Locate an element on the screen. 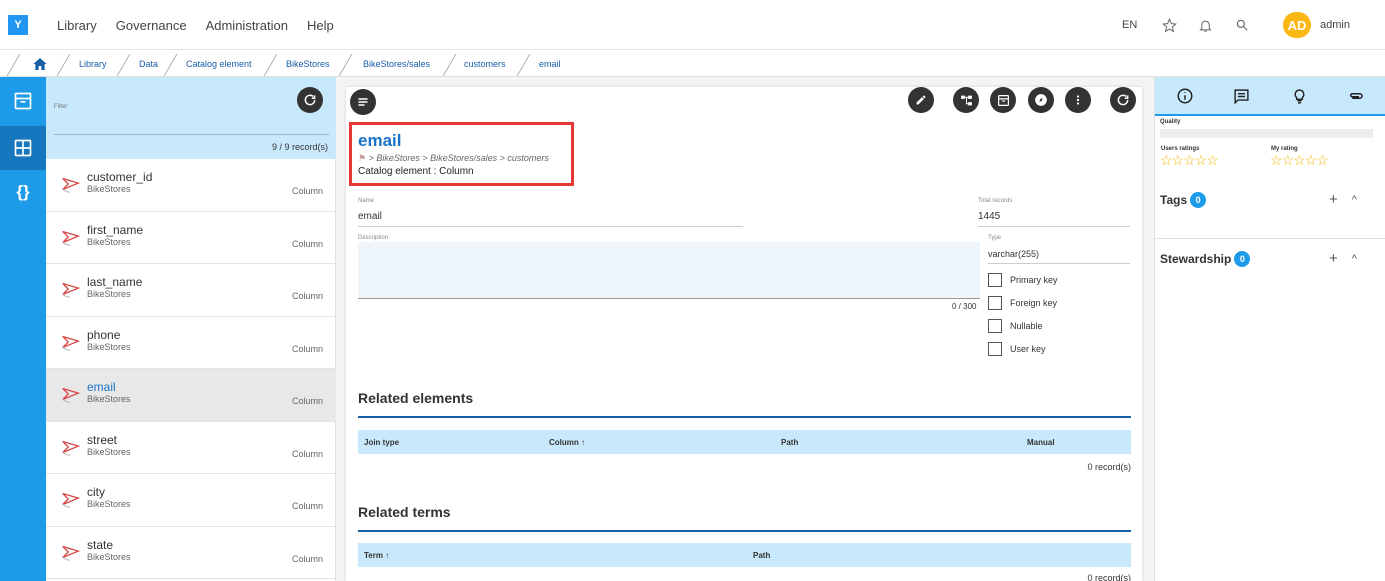  archive-icon is located at coordinates (23, 101).